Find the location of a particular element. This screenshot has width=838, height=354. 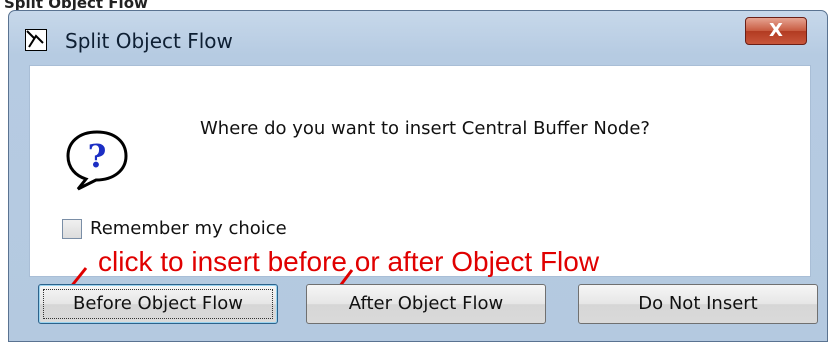

before-object-flow-label: Before Object Flow is located at coordinates (157, 303).